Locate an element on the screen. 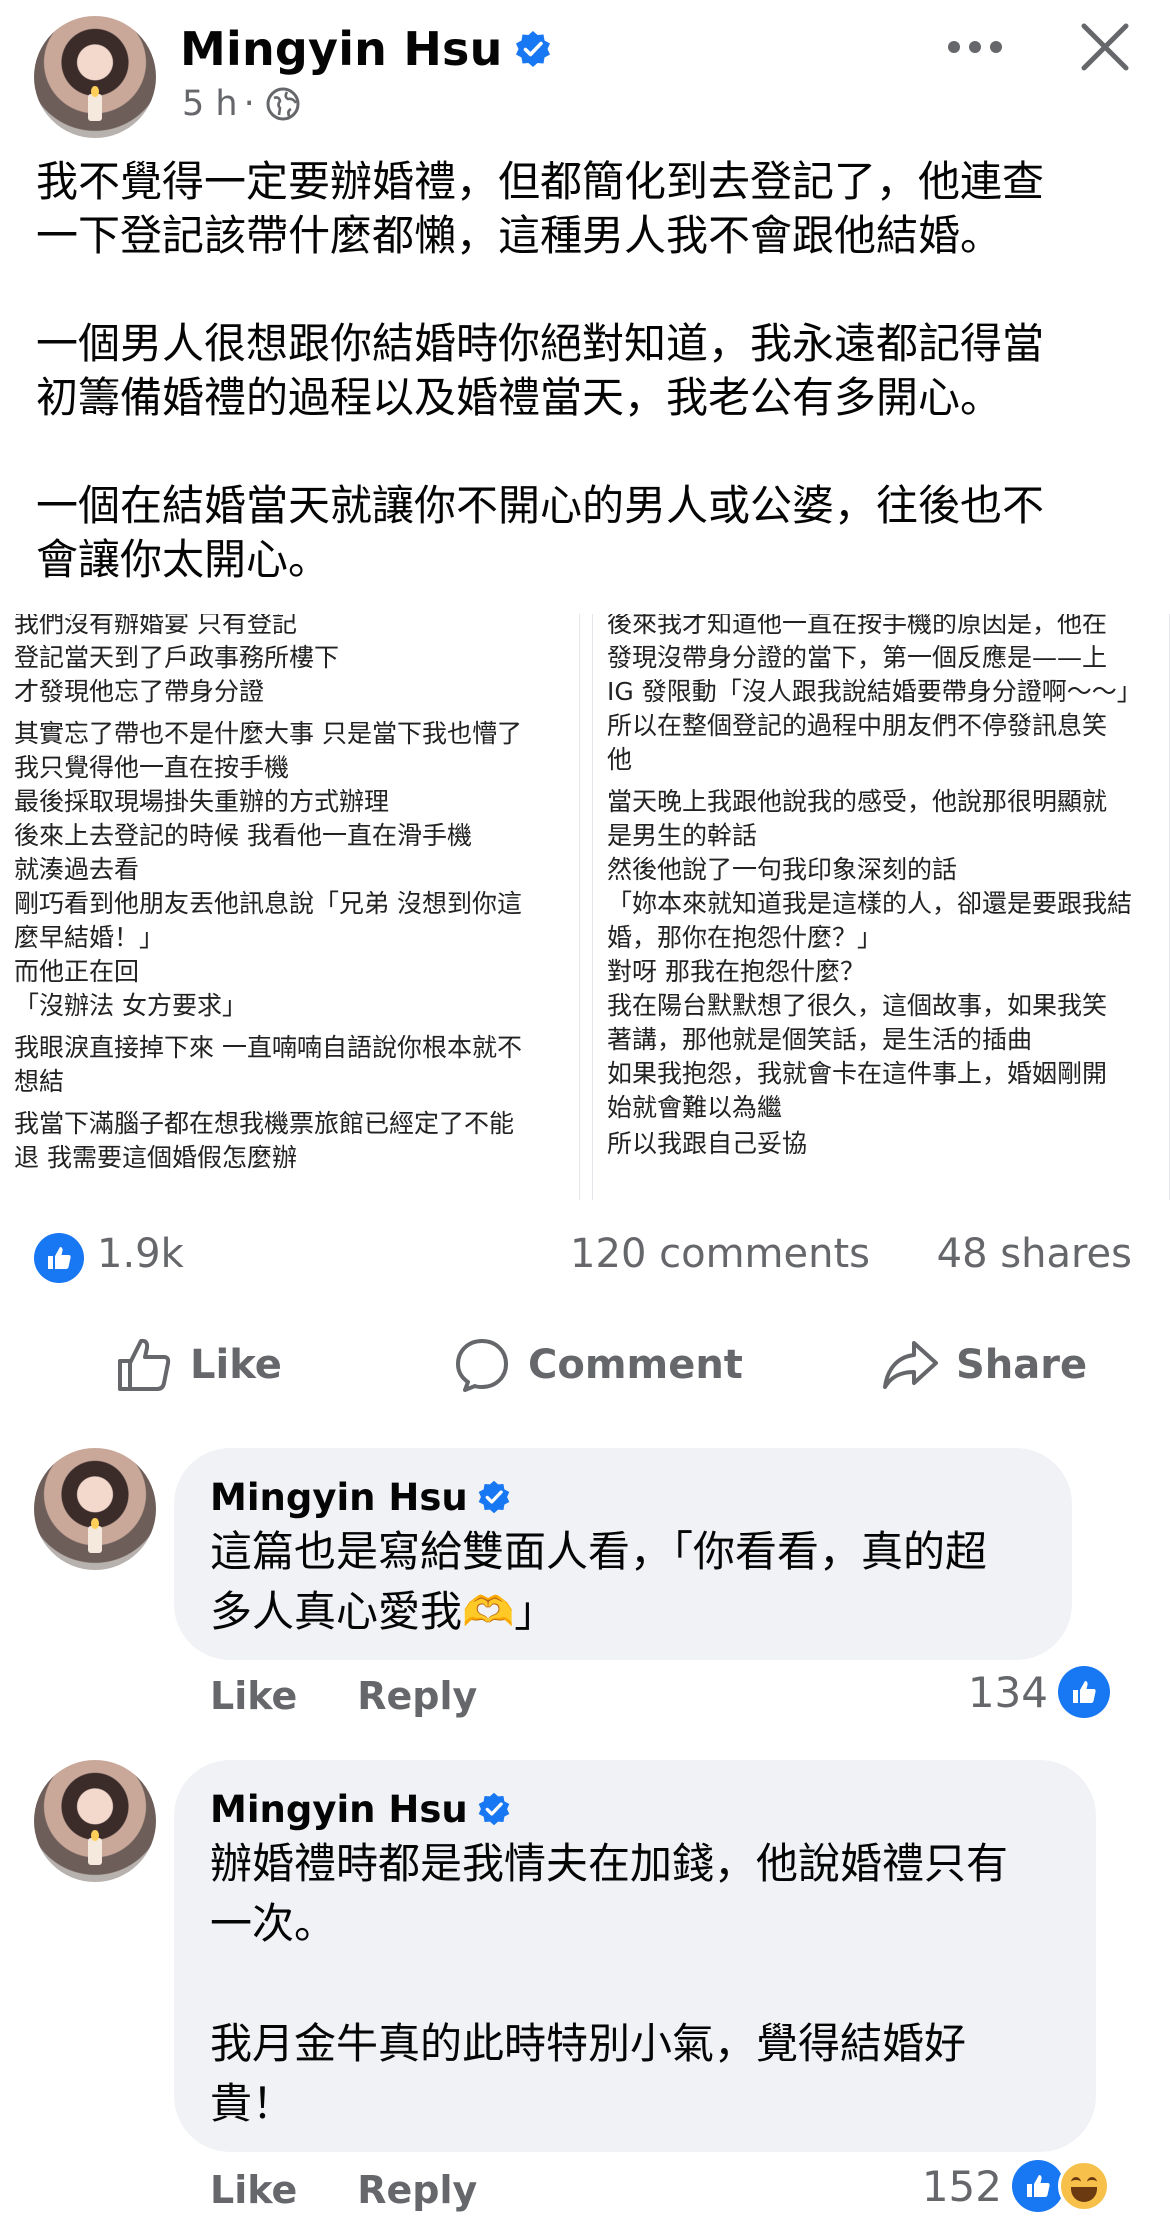 This screenshot has height=2229, width=1170. like-icon is located at coordinates (144, 1364).